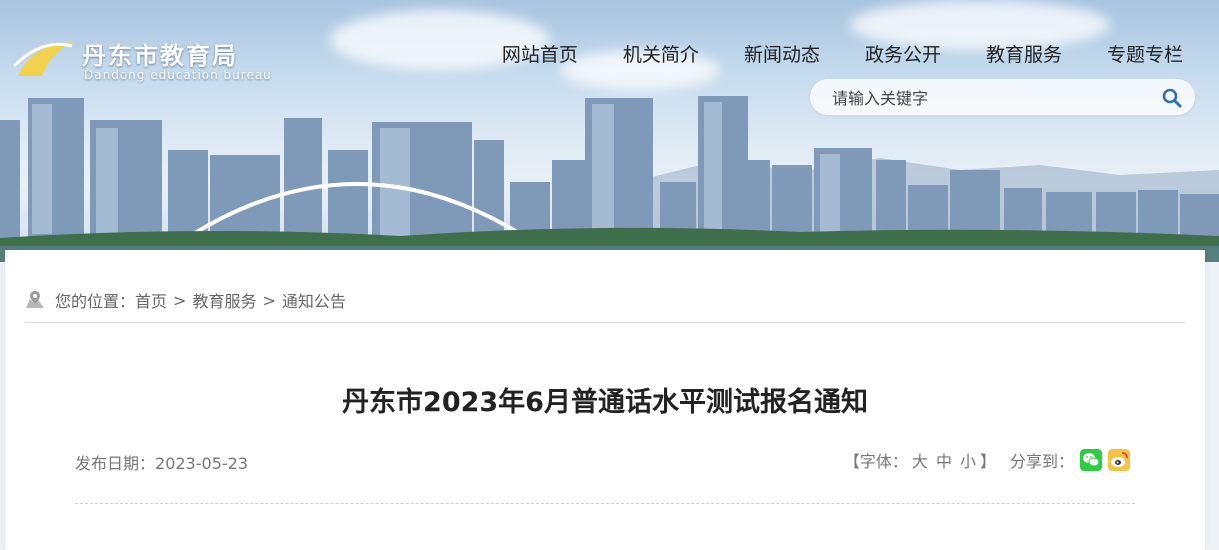 This screenshot has height=550, width=1219. I want to click on article-tools: 【字体： 大 中 小 】 分享到：, so click(987, 460).